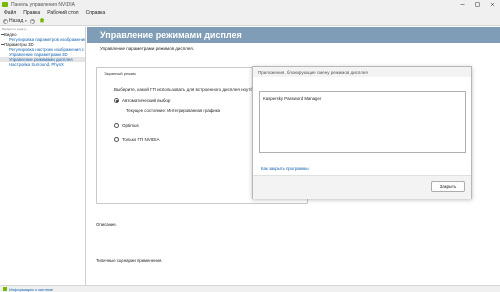 This screenshot has width=500, height=292. Describe the element at coordinates (25, 21) in the screenshot. I see `back-dropdown-icon: ▼` at that location.